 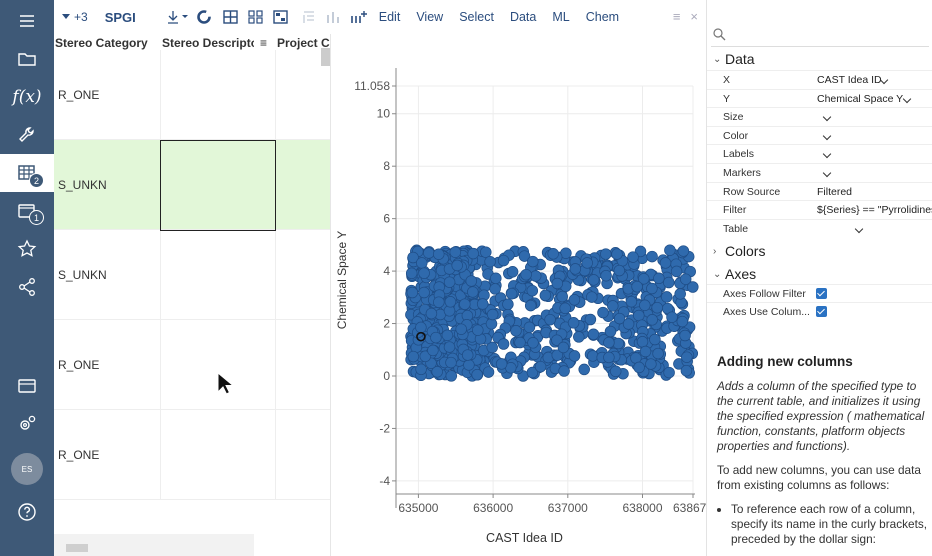 What do you see at coordinates (27, 173) in the screenshot?
I see `tables-icon: 2` at bounding box center [27, 173].